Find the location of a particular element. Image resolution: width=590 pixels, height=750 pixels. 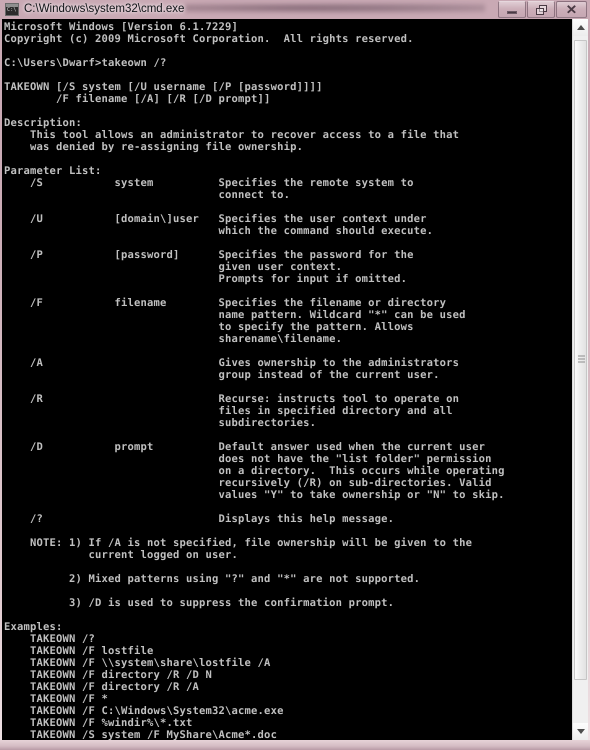

scrollbar-grip-icon is located at coordinates (581, 360).